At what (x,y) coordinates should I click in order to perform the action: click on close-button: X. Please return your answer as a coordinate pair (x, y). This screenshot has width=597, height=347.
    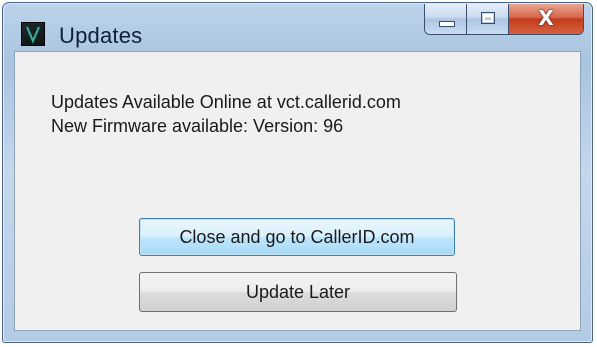
    Looking at the image, I should click on (546, 19).